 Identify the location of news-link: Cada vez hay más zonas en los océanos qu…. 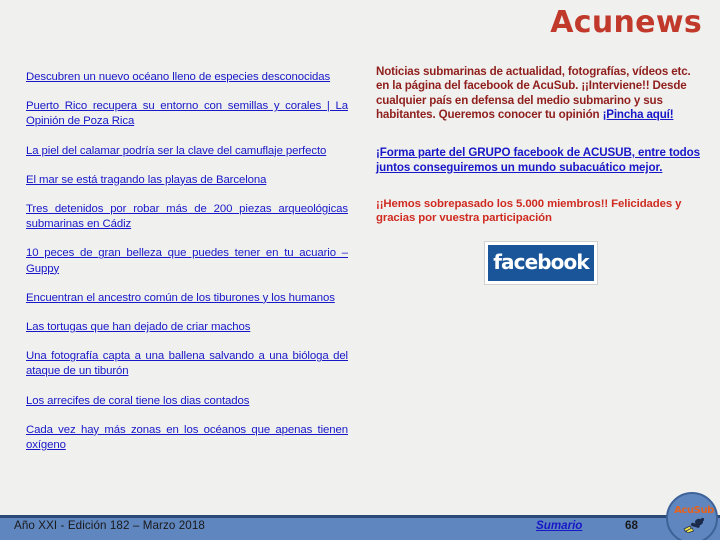
(187, 438).